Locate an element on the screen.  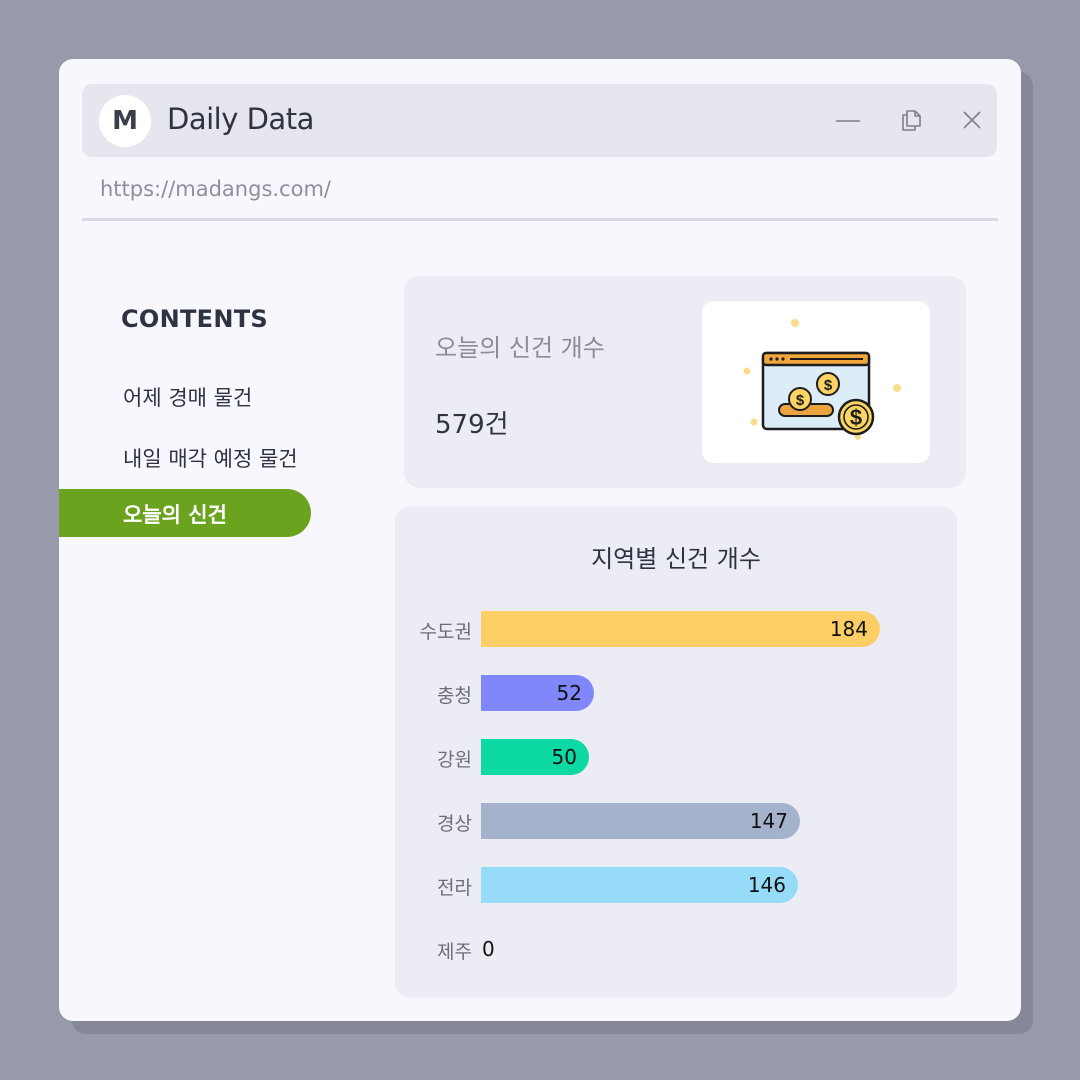
illustration-box: $ $ $ is located at coordinates (816, 382).